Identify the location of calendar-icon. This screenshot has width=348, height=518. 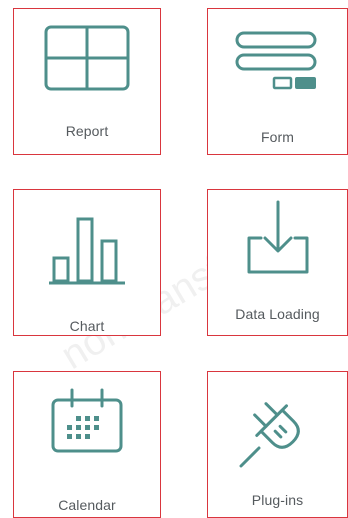
(87, 420).